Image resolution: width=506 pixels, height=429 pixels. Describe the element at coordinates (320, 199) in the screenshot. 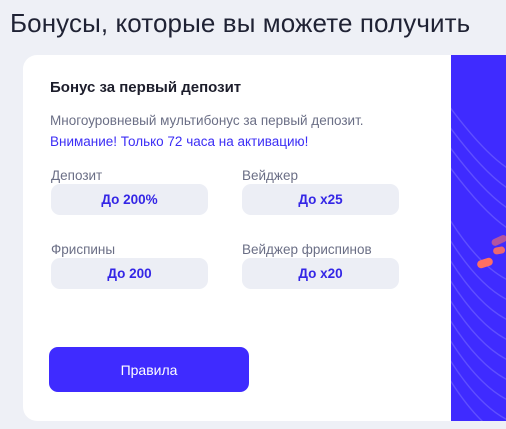

I see `wager-value-badge: До х25` at that location.